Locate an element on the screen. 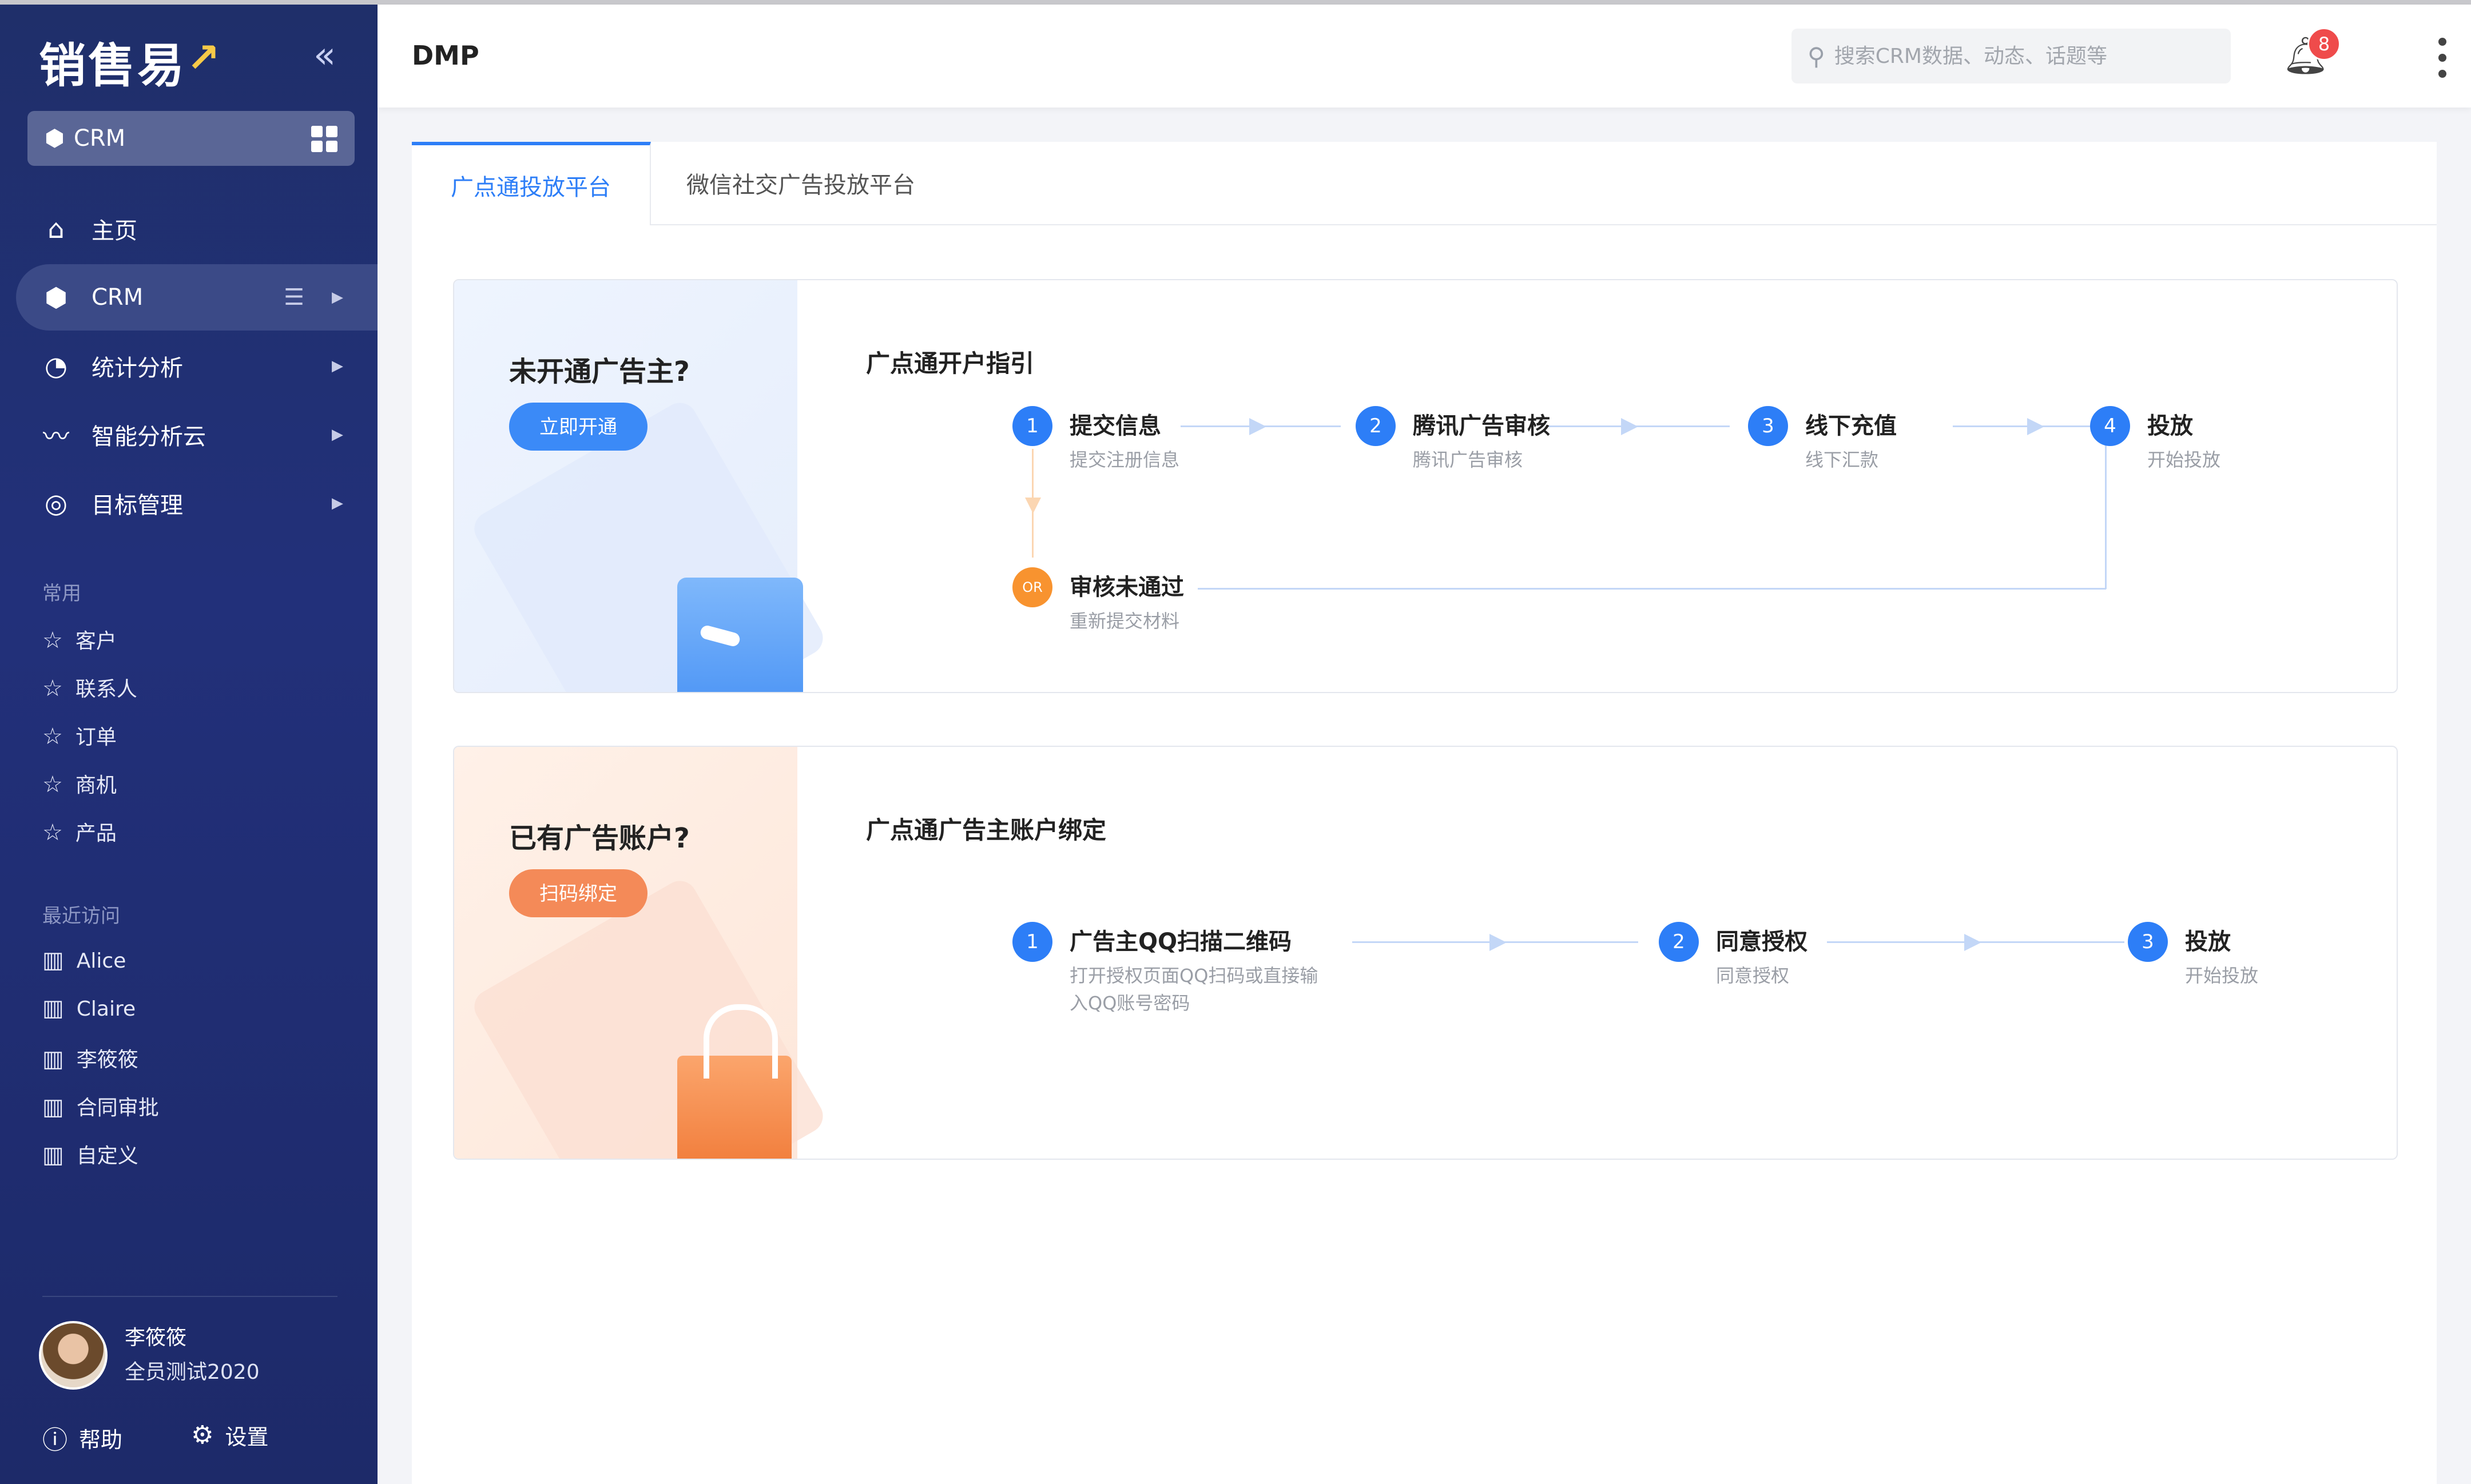 Image resolution: width=2471 pixels, height=1484 pixels. step-desc: 腾讯广告审核 is located at coordinates (1468, 460).